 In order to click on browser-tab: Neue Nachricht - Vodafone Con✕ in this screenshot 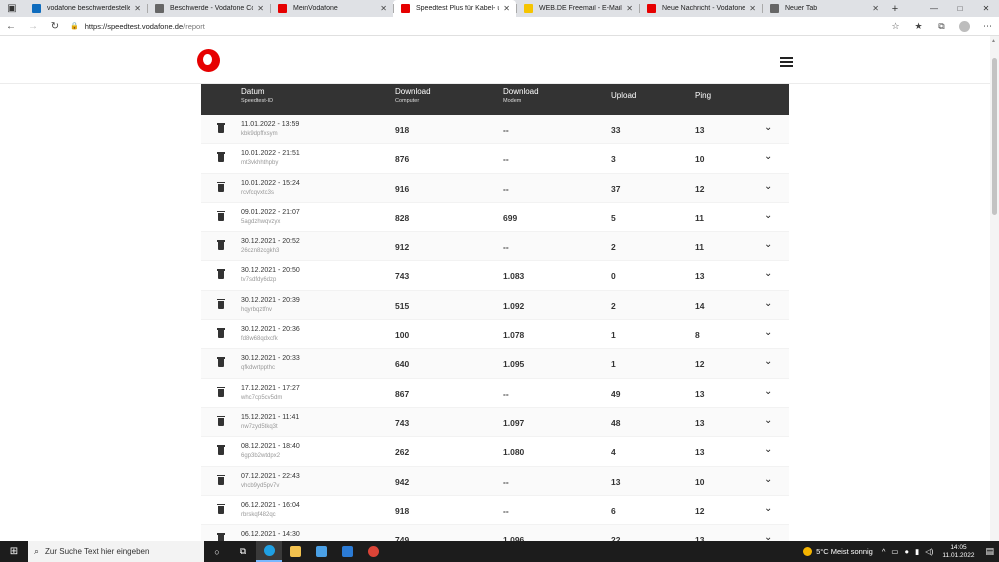, I will do `click(700, 8)`.